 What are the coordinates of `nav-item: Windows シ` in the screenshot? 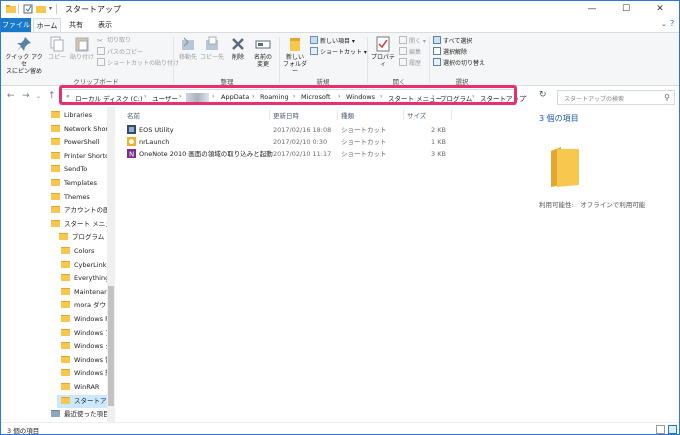 It's located at (82, 346).